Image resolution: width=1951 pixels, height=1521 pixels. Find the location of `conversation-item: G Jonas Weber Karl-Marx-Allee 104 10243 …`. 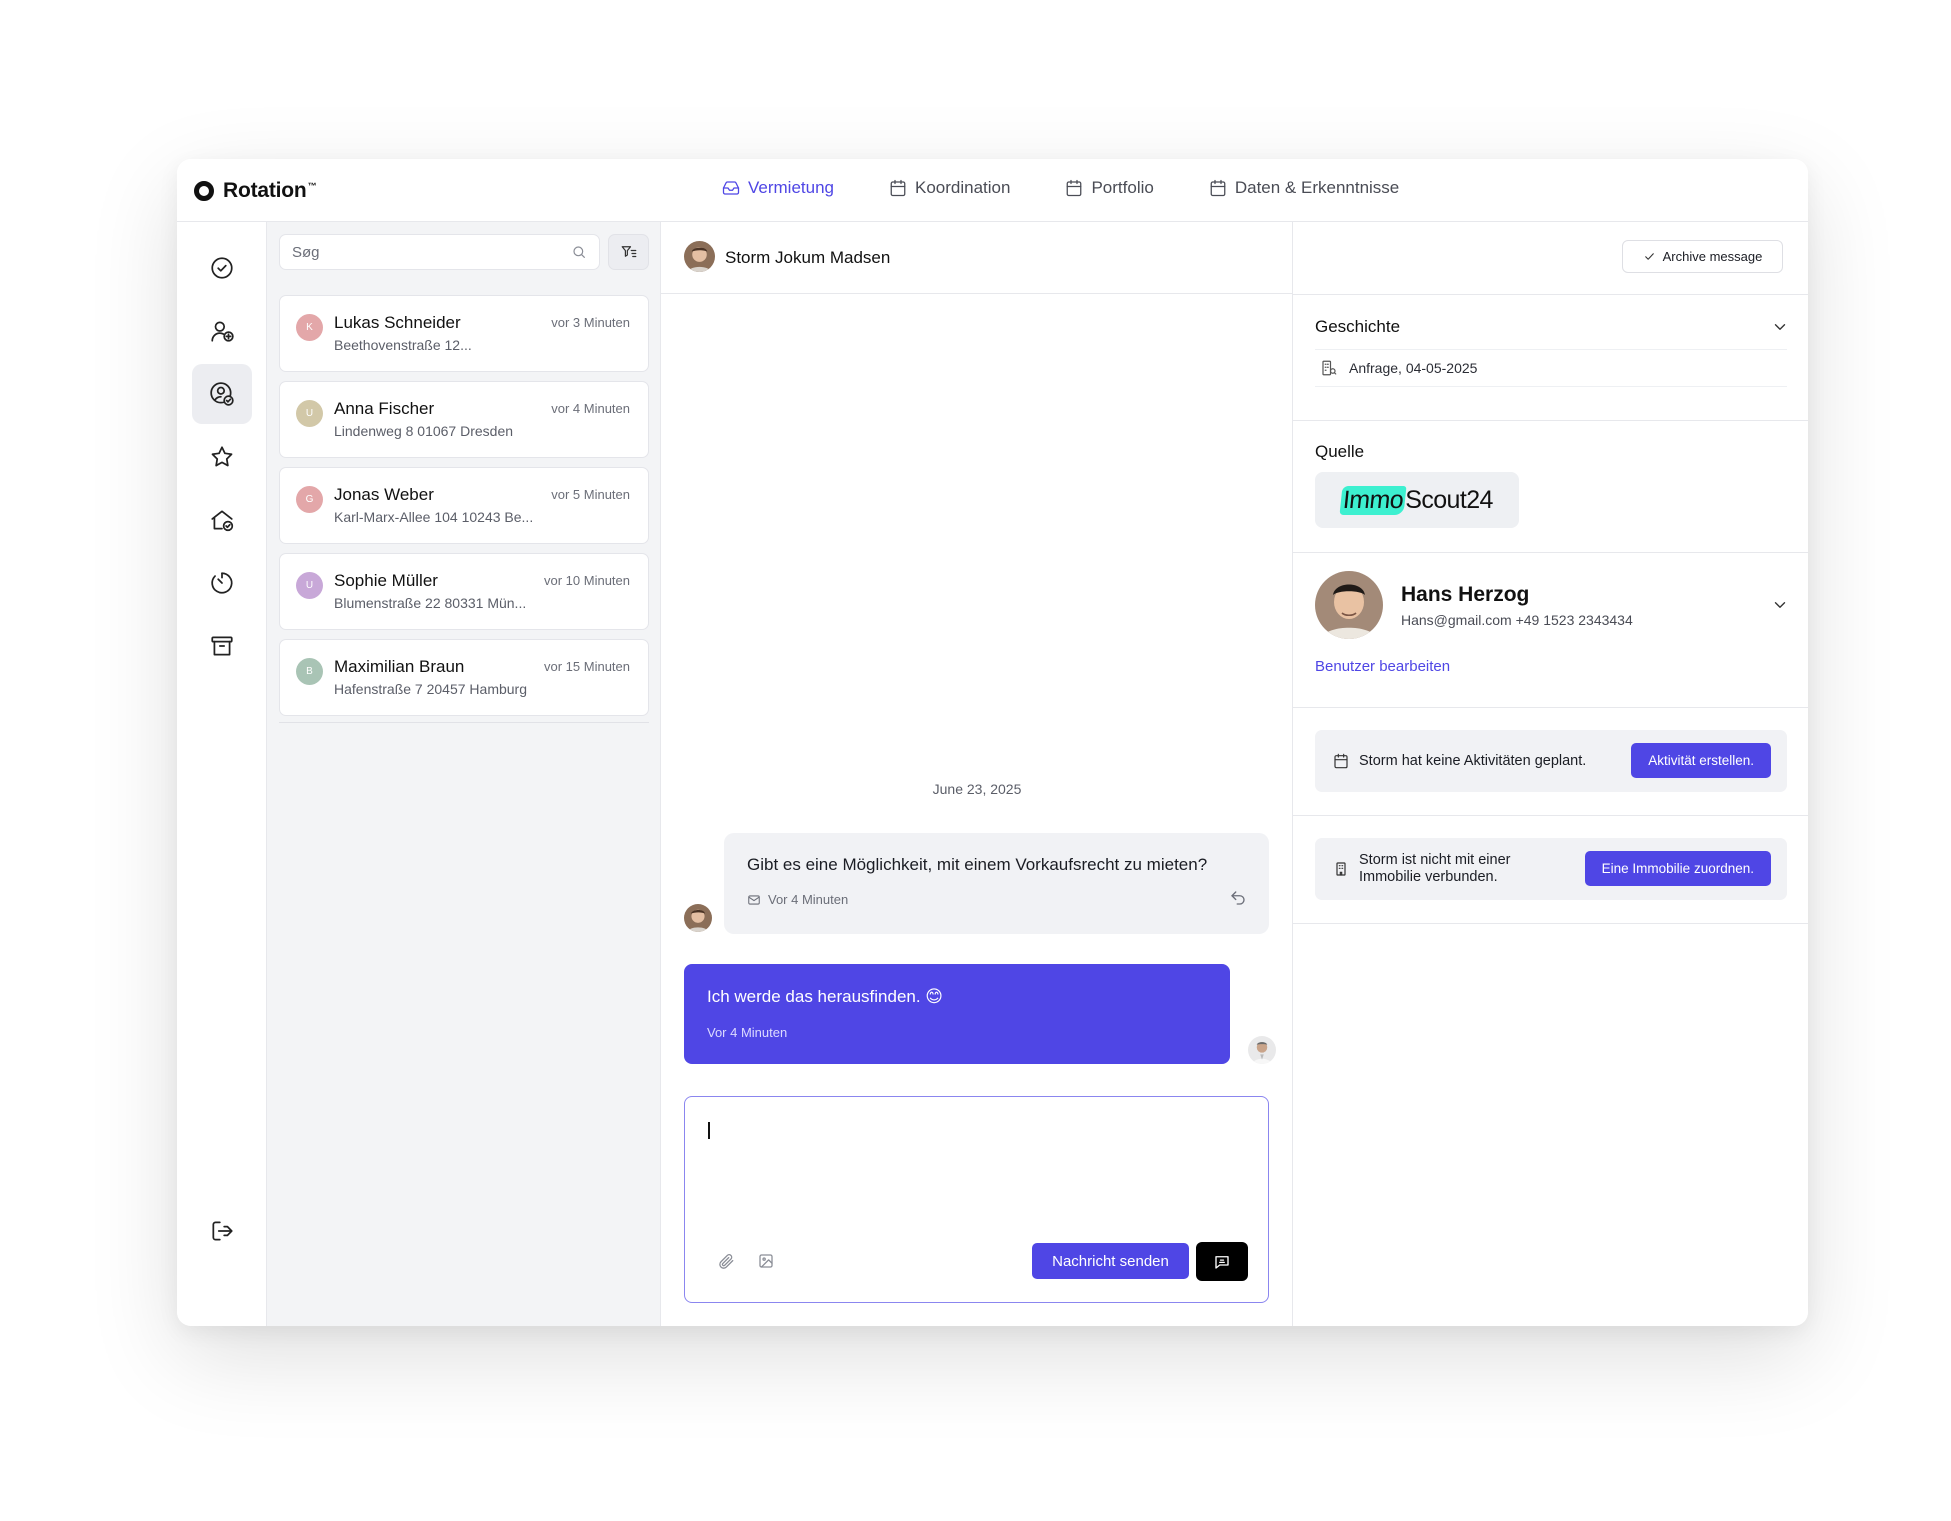

conversation-item: G Jonas Weber Karl-Marx-Allee 104 10243 … is located at coordinates (464, 505).